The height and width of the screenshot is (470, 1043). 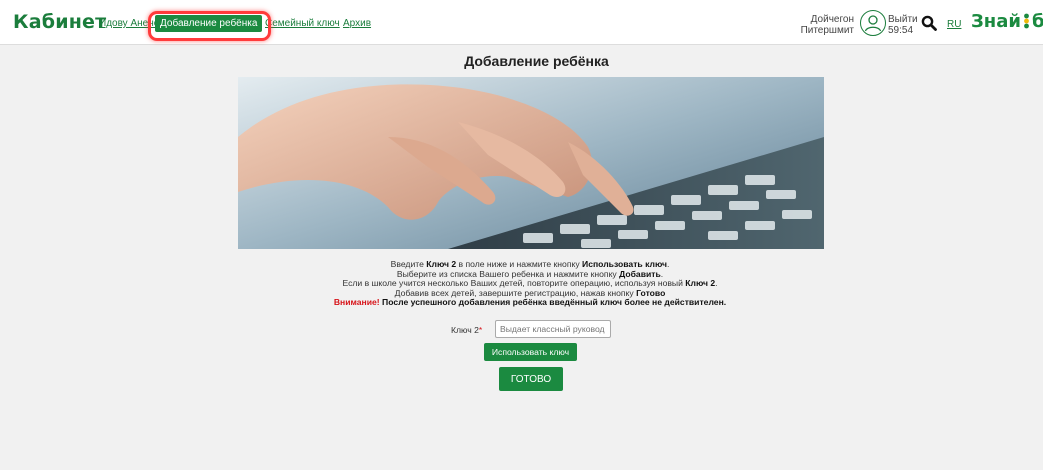 What do you see at coordinates (356, 302) in the screenshot?
I see `warning-label: Внимание!` at bounding box center [356, 302].